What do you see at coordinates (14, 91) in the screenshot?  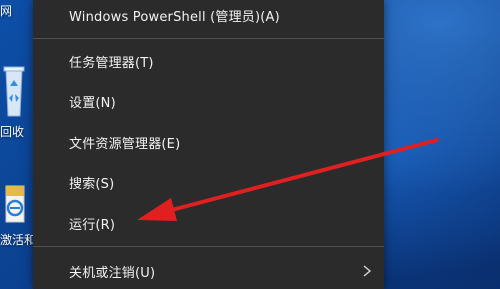 I see `recycle-bin-icon` at bounding box center [14, 91].